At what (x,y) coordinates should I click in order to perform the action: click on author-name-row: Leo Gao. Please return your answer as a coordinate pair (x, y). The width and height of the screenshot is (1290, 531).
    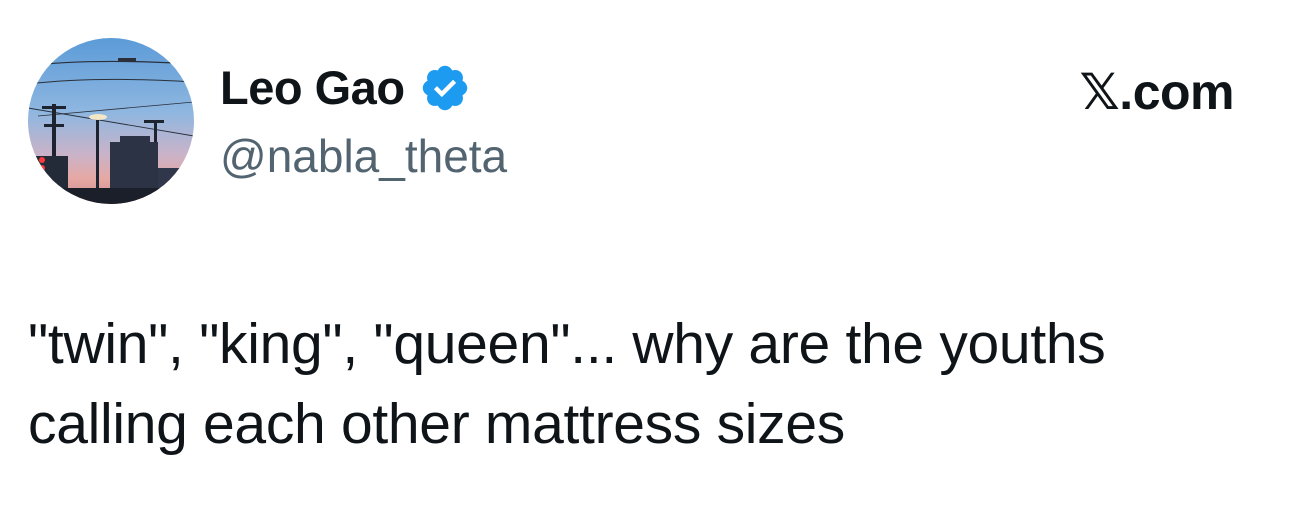
    Looking at the image, I should click on (345, 88).